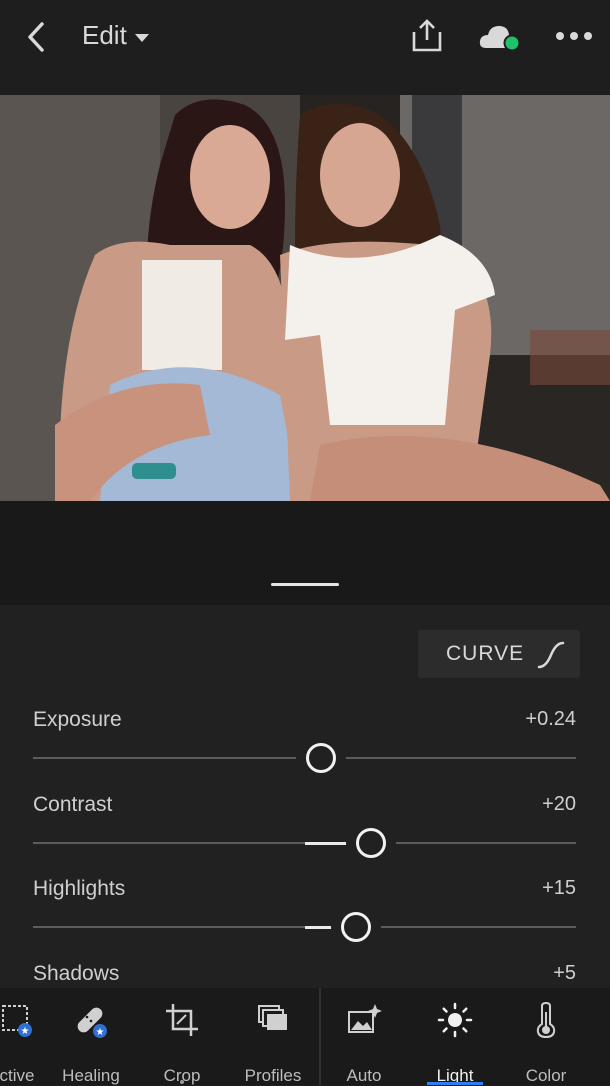 This screenshot has height=1086, width=610. I want to click on highlights-slider: Highlights +15, so click(304, 912).